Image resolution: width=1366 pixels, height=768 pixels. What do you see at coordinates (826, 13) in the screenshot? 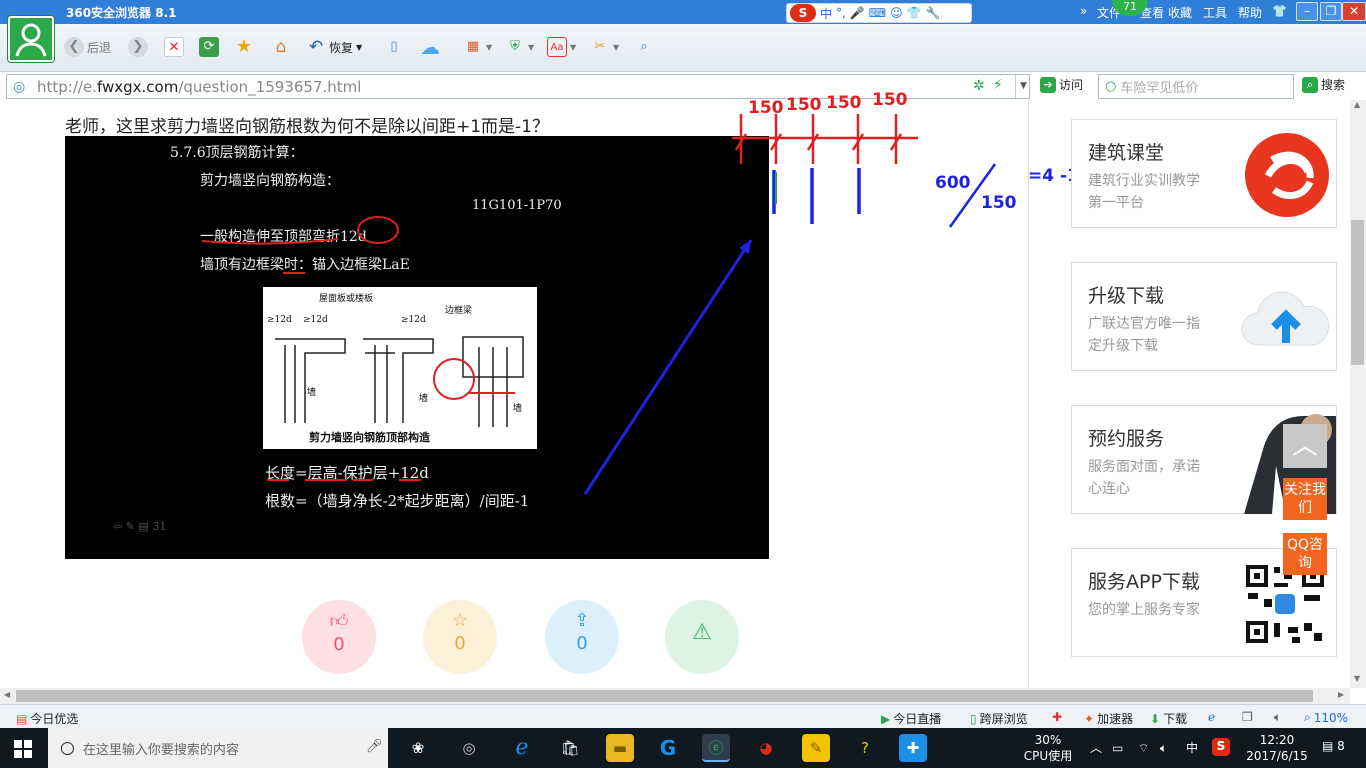
I see `ime-mode: 中` at bounding box center [826, 13].